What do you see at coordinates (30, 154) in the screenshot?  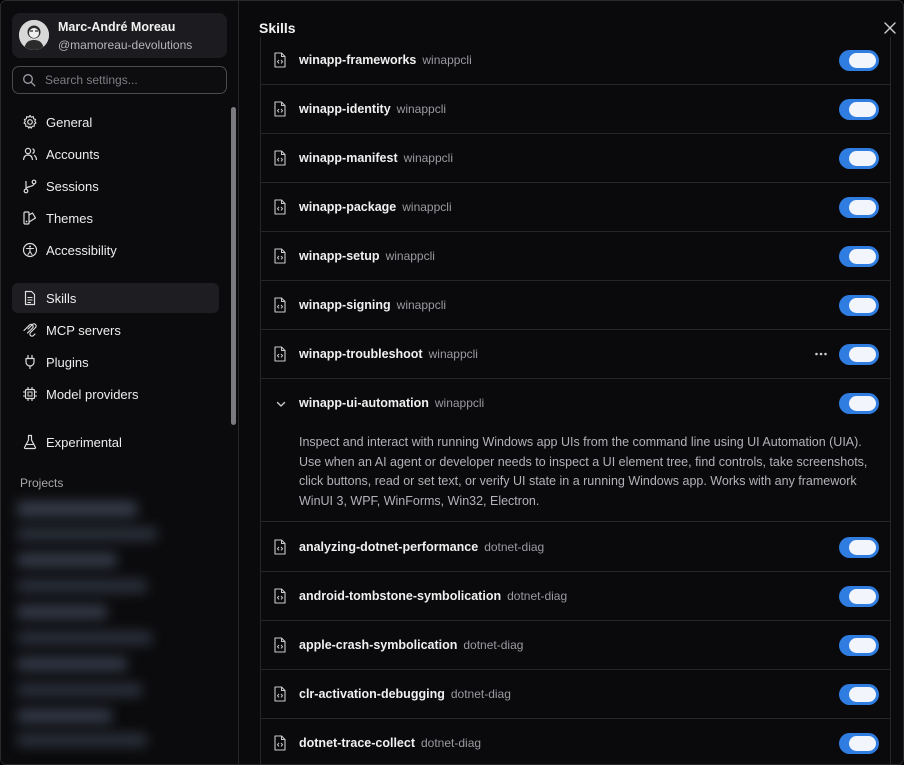 I see `users-icon` at bounding box center [30, 154].